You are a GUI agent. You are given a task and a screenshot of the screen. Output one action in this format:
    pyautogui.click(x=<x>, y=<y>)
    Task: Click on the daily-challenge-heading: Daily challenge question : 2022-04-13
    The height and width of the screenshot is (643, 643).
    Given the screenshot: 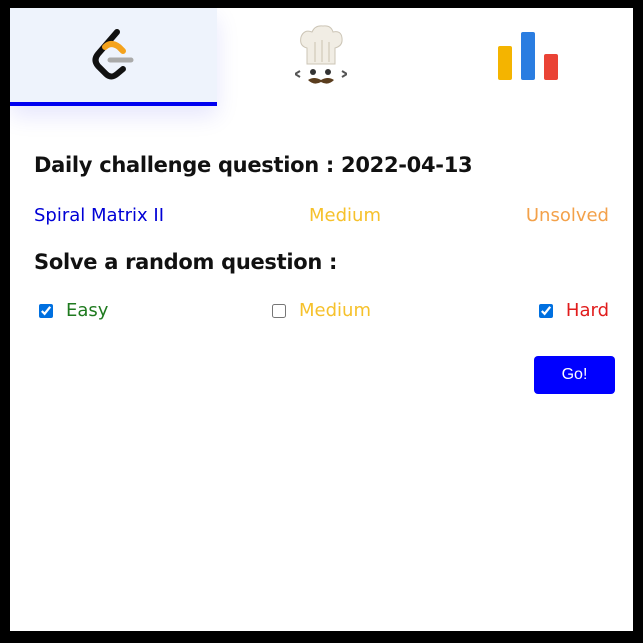 What is the action you would take?
    pyautogui.click(x=253, y=165)
    